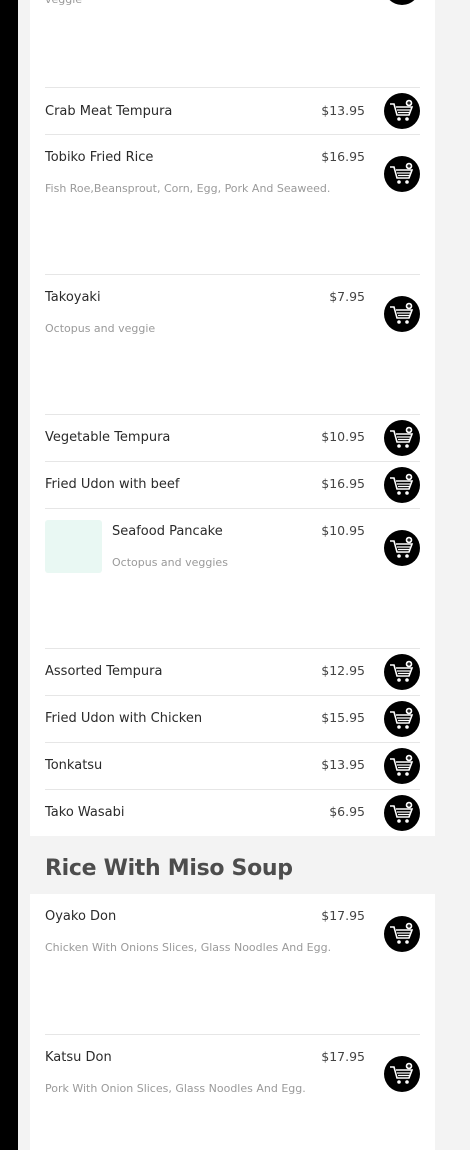  Describe the element at coordinates (73, 546) in the screenshot. I see `item-image-placeholder` at that location.